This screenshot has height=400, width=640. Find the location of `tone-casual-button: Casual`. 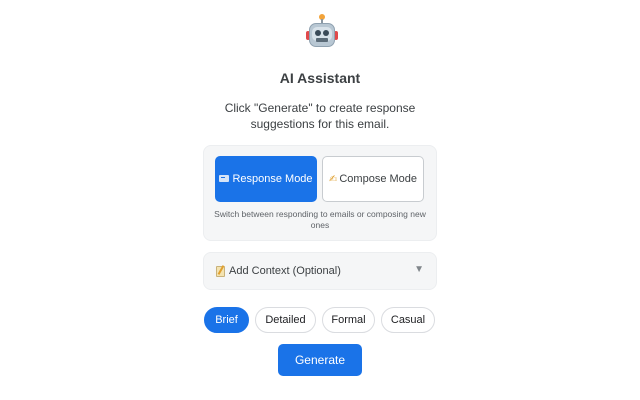

tone-casual-button: Casual is located at coordinates (408, 320).